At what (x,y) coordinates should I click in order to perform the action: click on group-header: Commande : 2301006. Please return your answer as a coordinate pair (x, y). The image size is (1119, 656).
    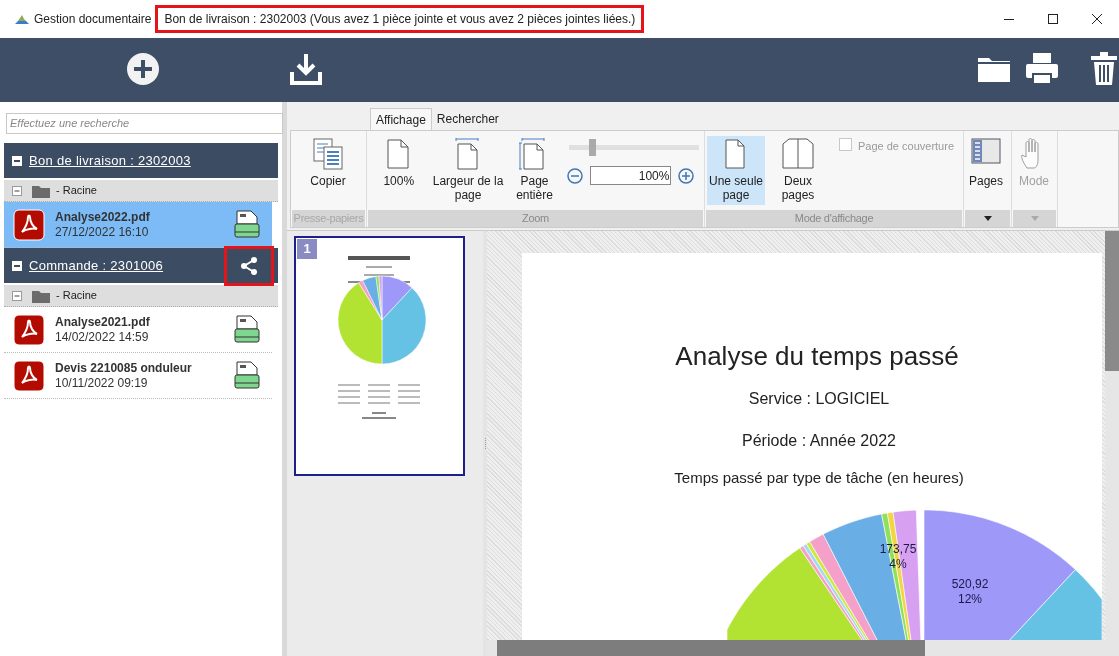
    Looking at the image, I should click on (141, 265).